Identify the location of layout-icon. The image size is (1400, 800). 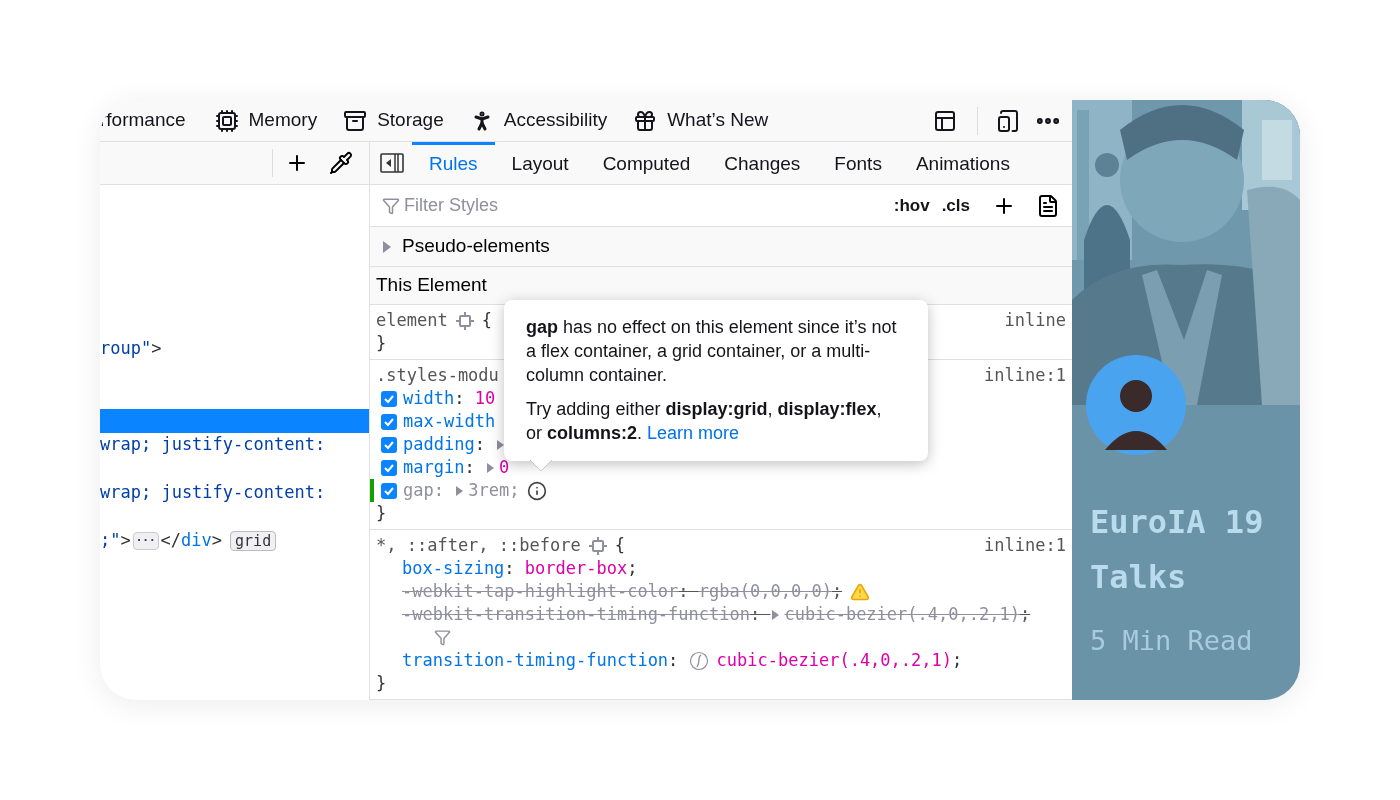
(945, 120).